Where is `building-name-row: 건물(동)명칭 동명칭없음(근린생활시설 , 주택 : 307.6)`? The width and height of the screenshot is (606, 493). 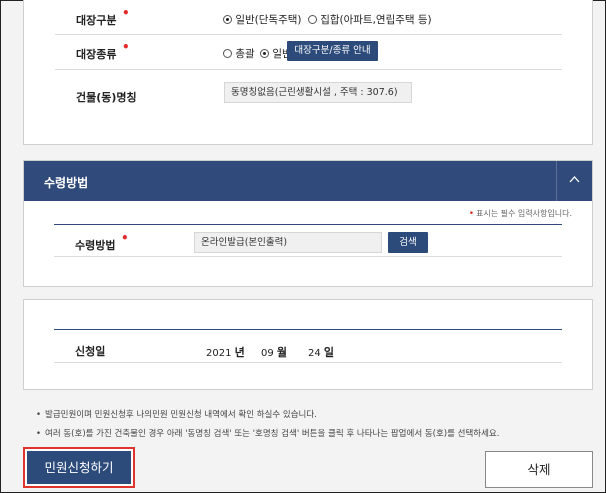 building-name-row: 건물(동)명칭 동명칭없음(근린생활시설 , 주택 : 307.6) is located at coordinates (308, 95).